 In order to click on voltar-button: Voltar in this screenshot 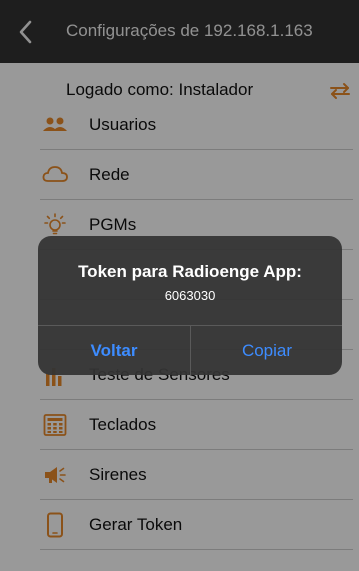, I will do `click(114, 350)`.